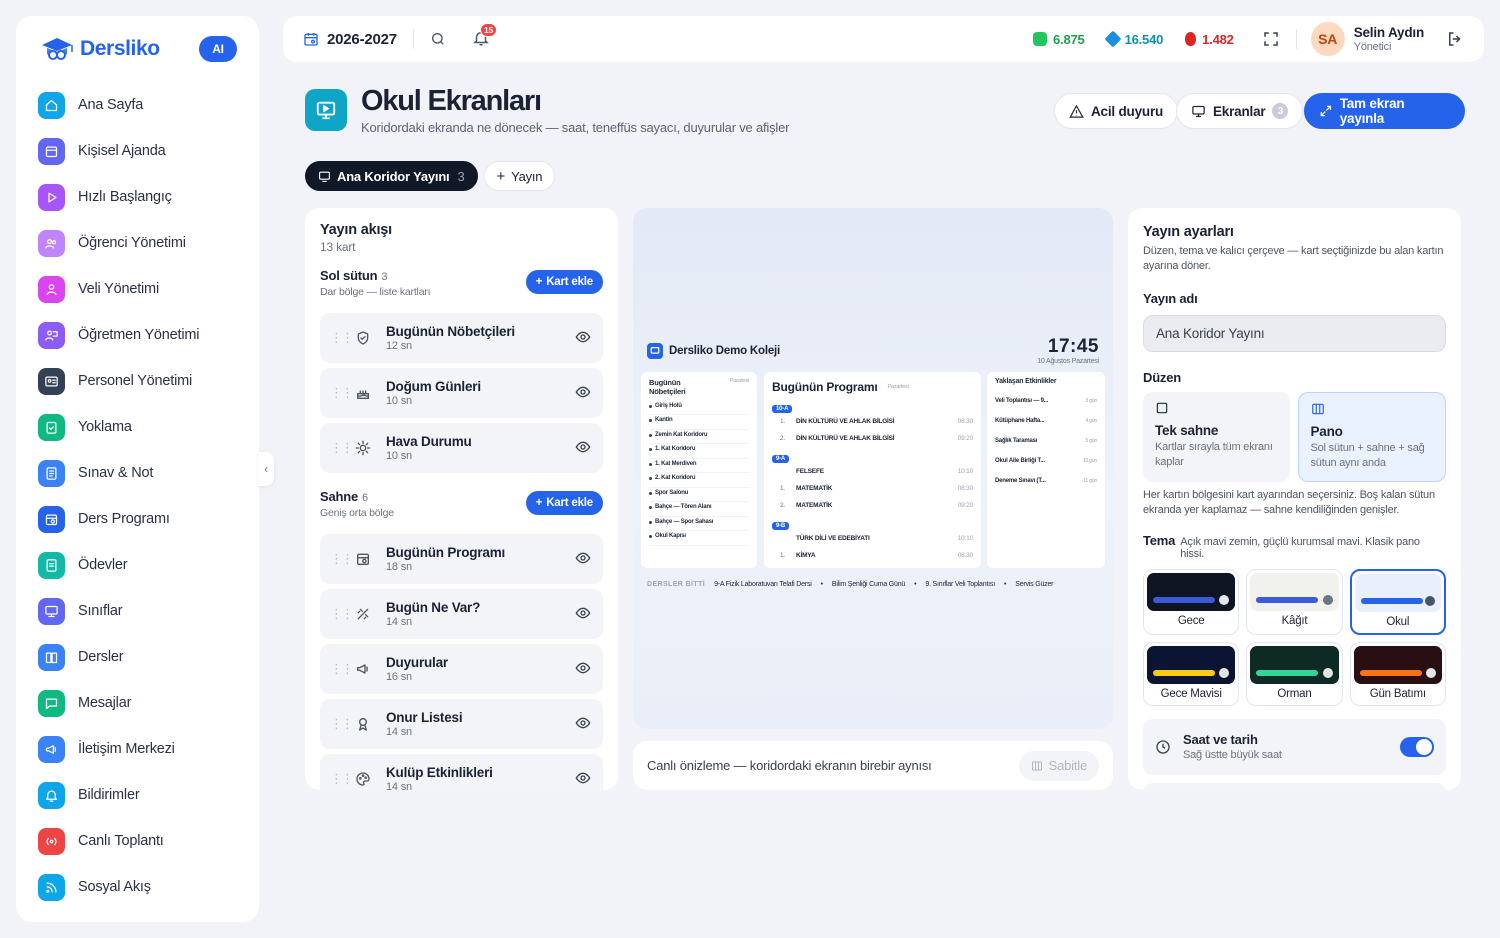 Image resolution: width=1500 pixels, height=938 pixels. I want to click on flame-icon, so click(1191, 39).